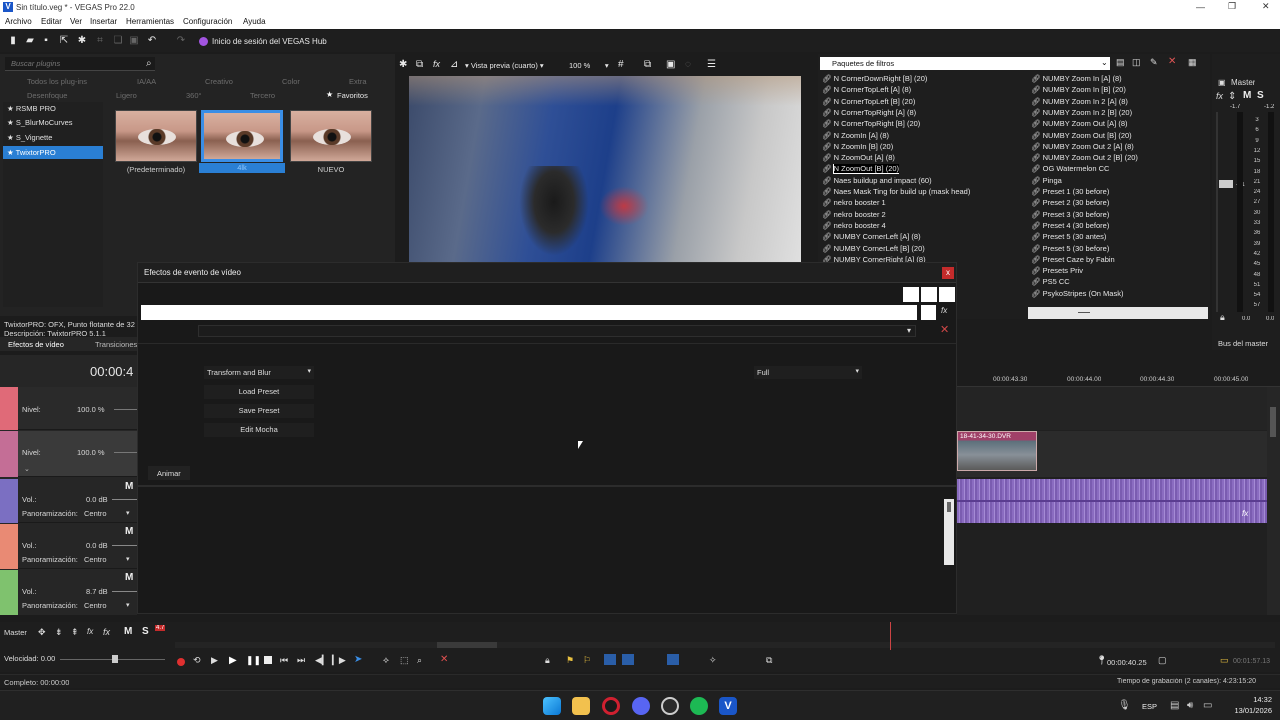 The height and width of the screenshot is (720, 1280). What do you see at coordinates (331, 136) in the screenshot?
I see `preset-thumbnail-nuevo` at bounding box center [331, 136].